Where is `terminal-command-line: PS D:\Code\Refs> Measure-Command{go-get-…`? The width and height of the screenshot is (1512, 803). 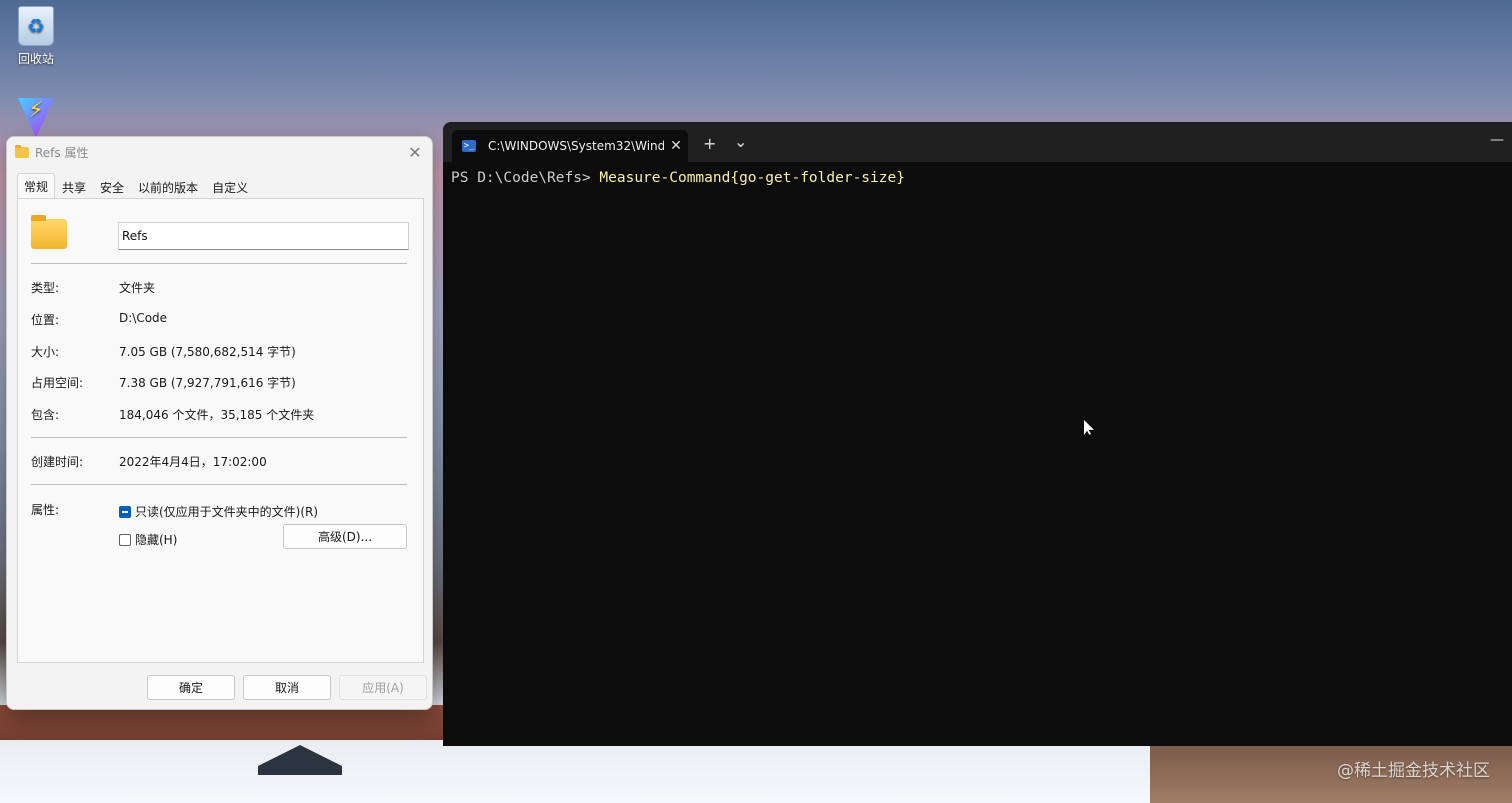
terminal-command-line: PS D:\Code\Refs> Measure-Command{go-get-… is located at coordinates (678, 178).